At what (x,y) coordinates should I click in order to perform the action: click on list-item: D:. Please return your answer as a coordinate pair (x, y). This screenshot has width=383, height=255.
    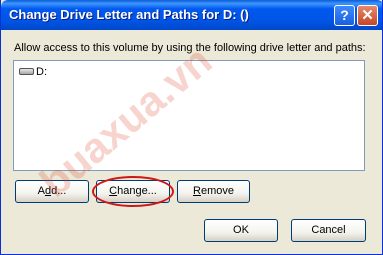
    Looking at the image, I should click on (33, 73).